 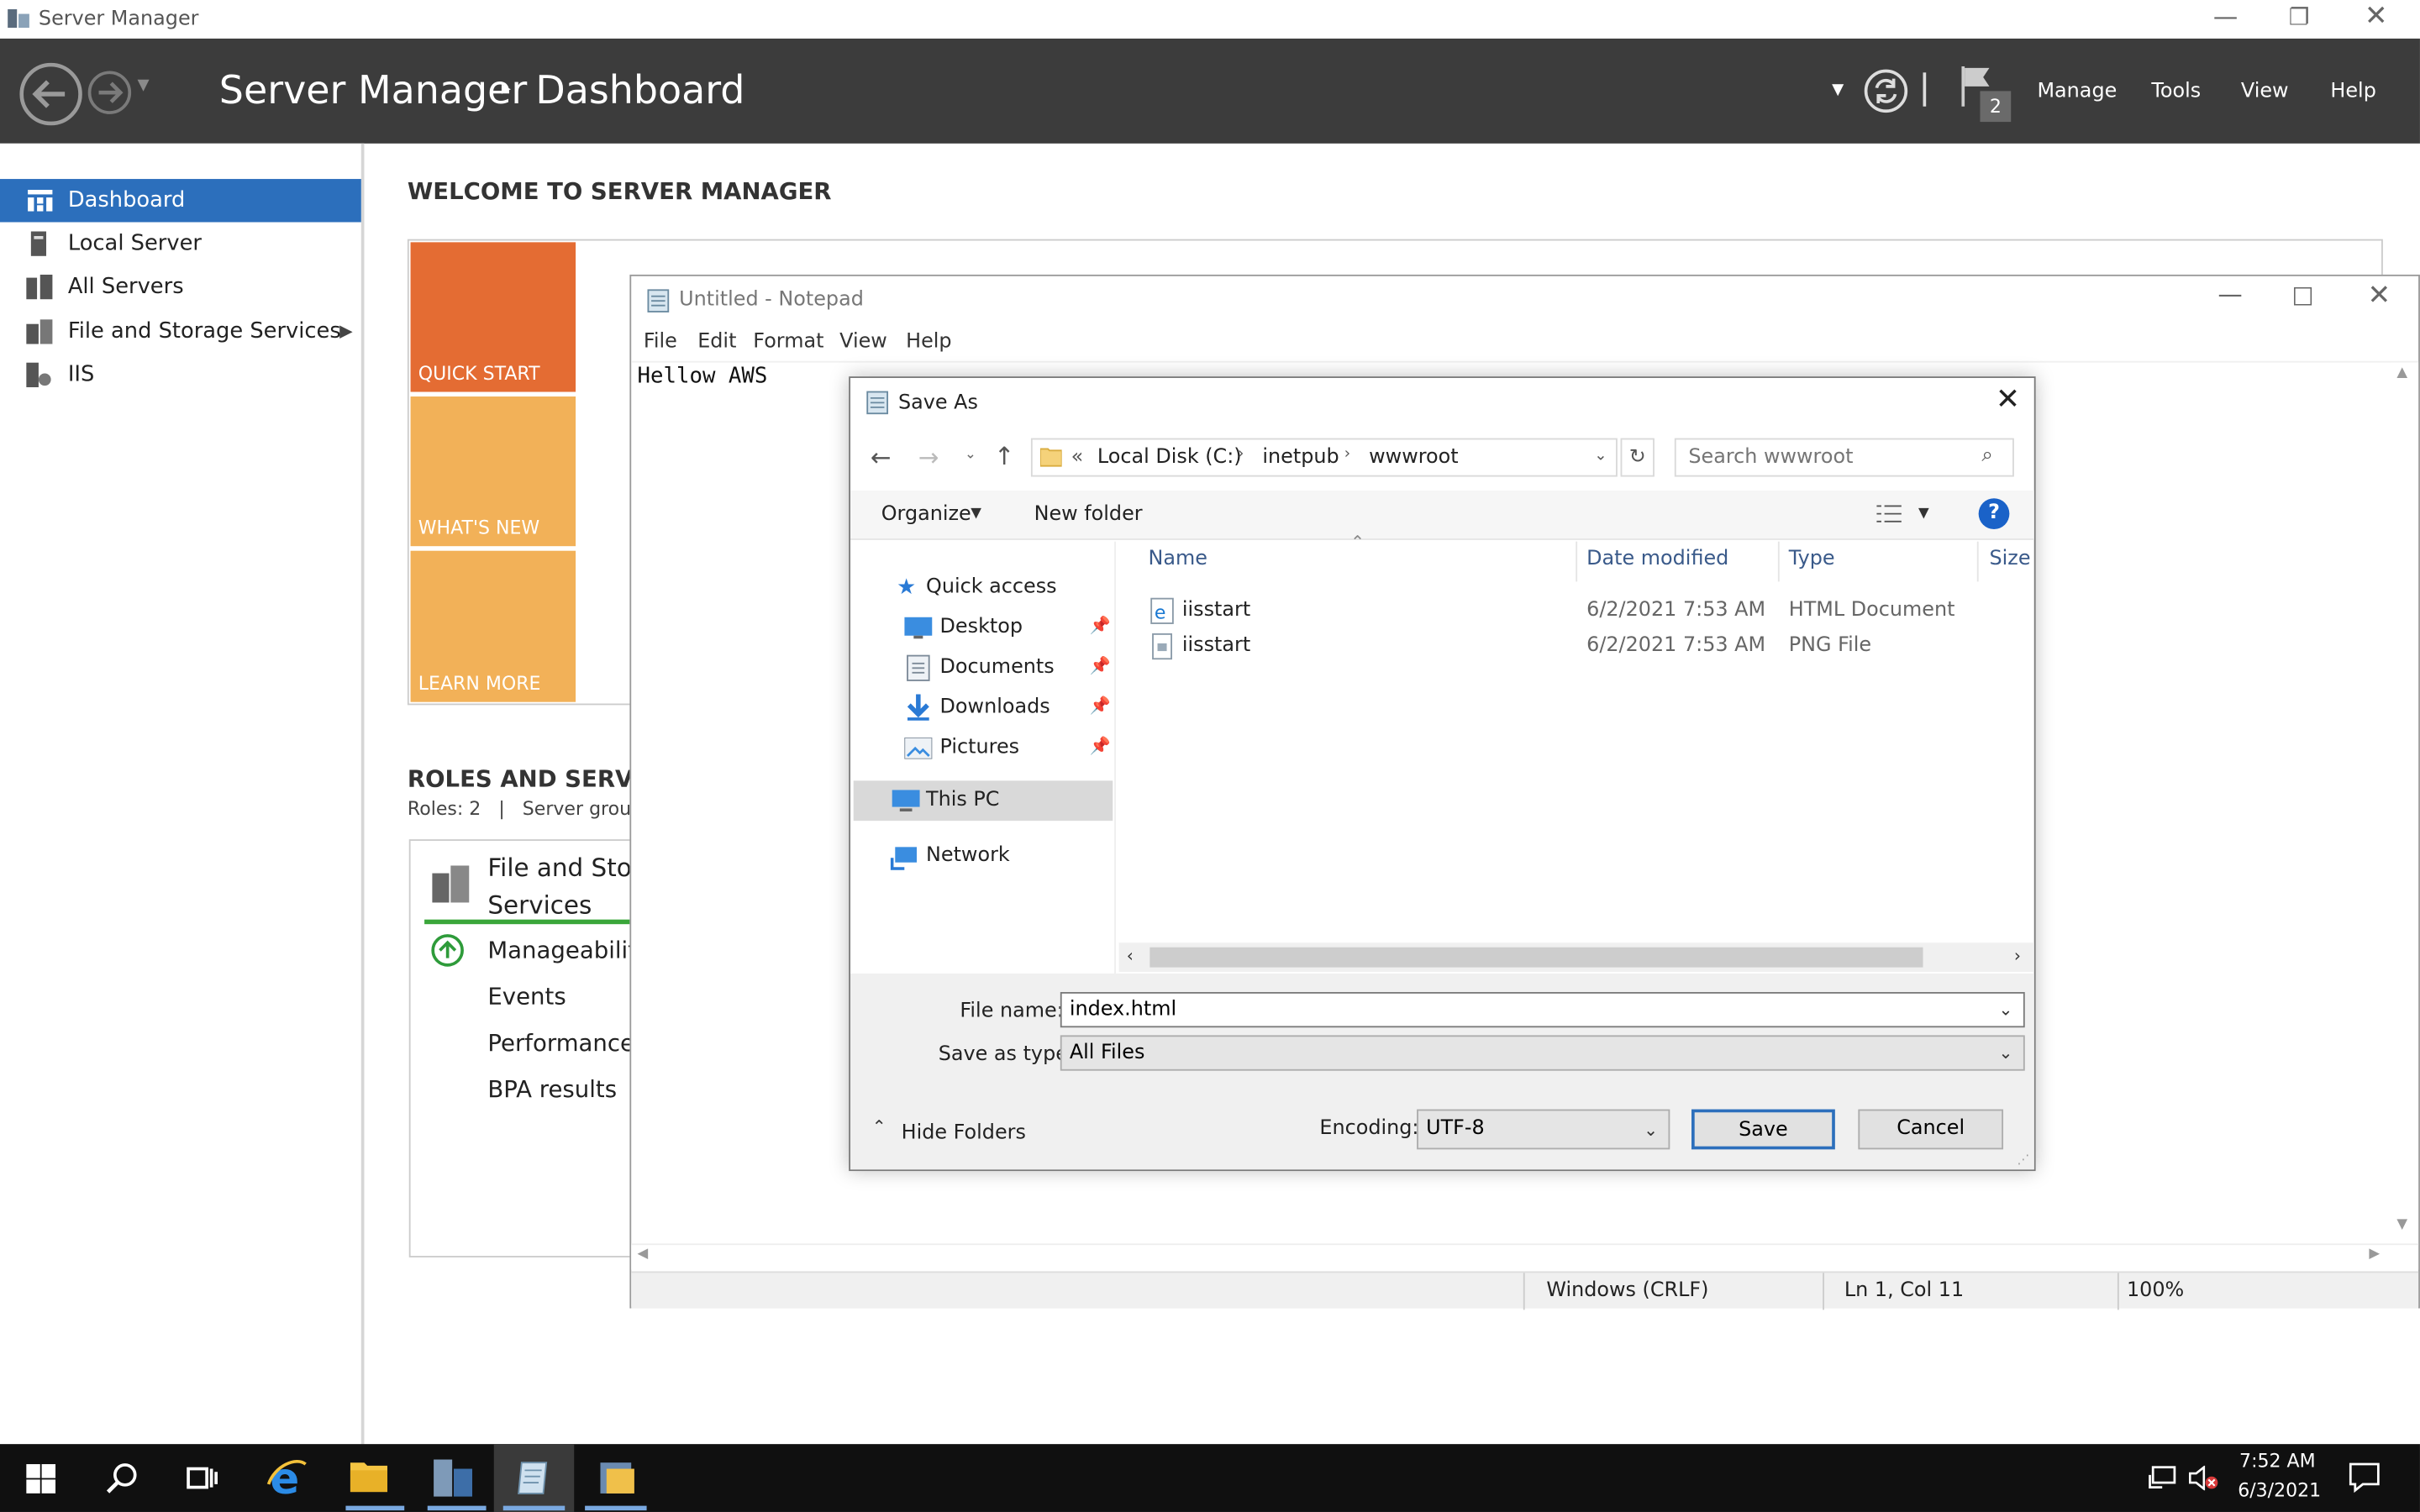 I want to click on menu-tools: Tools, so click(x=2176, y=92).